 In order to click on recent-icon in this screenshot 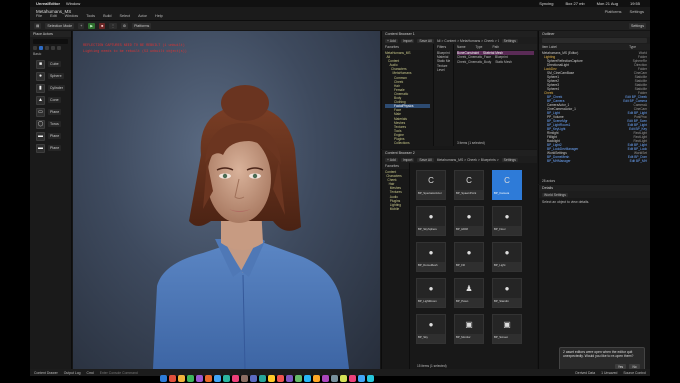, I will do `click(35, 48)`.